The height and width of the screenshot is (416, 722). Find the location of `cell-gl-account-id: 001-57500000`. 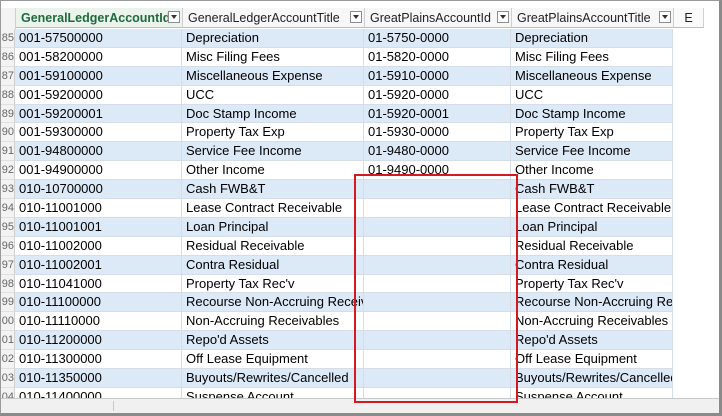

cell-gl-account-id: 001-57500000 is located at coordinates (98, 38).